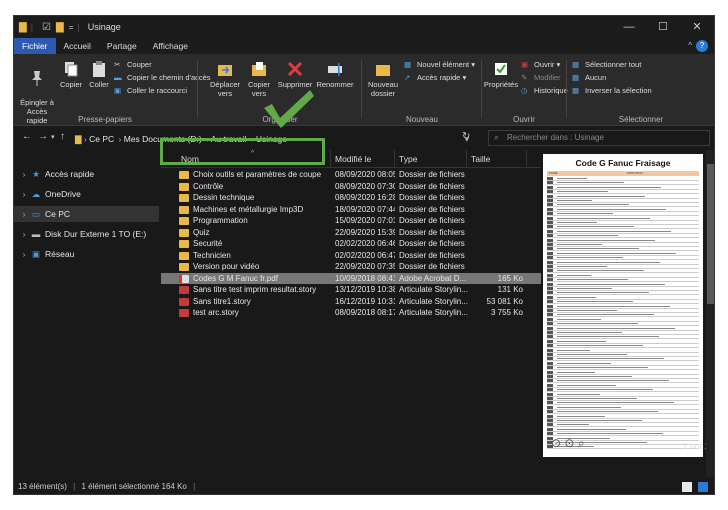  What do you see at coordinates (687, 487) in the screenshot?
I see `details-view-icon` at bounding box center [687, 487].